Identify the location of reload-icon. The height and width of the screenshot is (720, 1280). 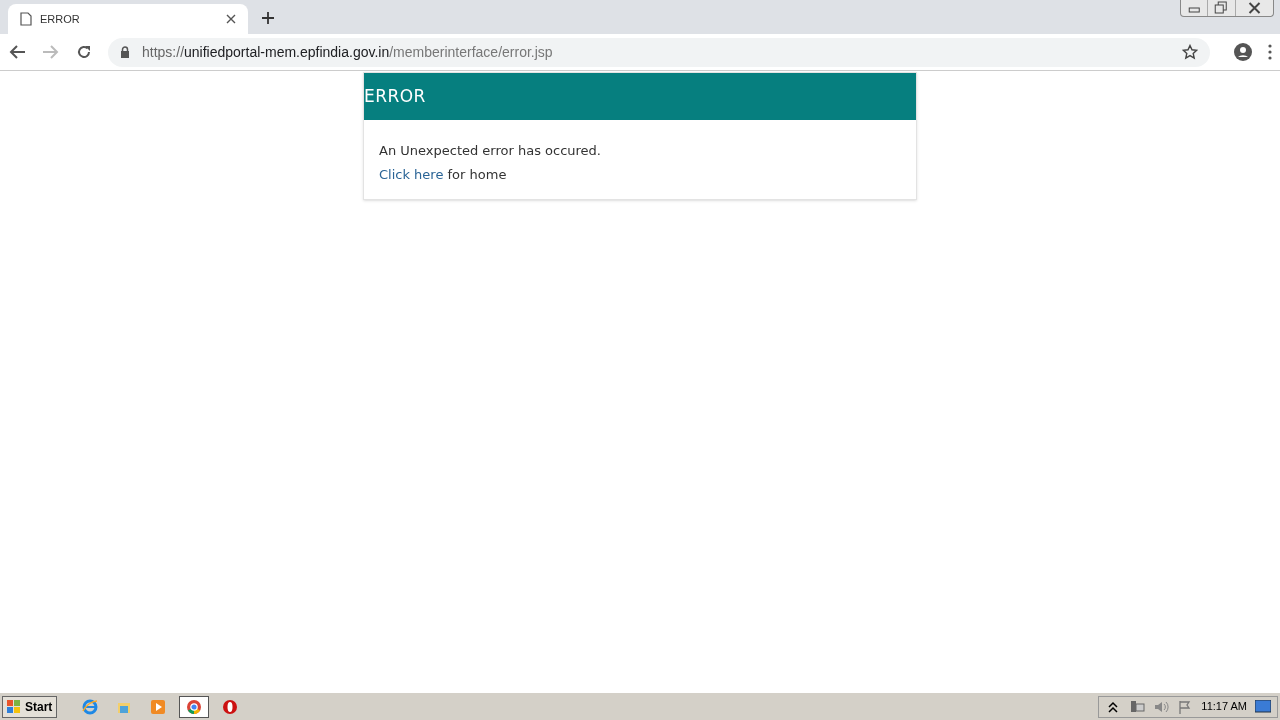
(84, 52).